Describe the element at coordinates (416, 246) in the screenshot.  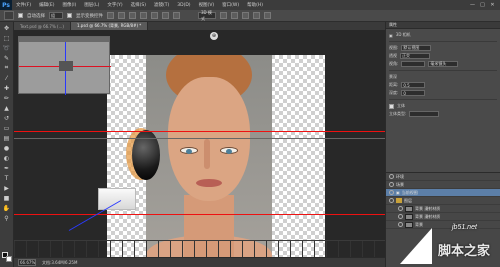
I see `watermark-triangle` at that location.